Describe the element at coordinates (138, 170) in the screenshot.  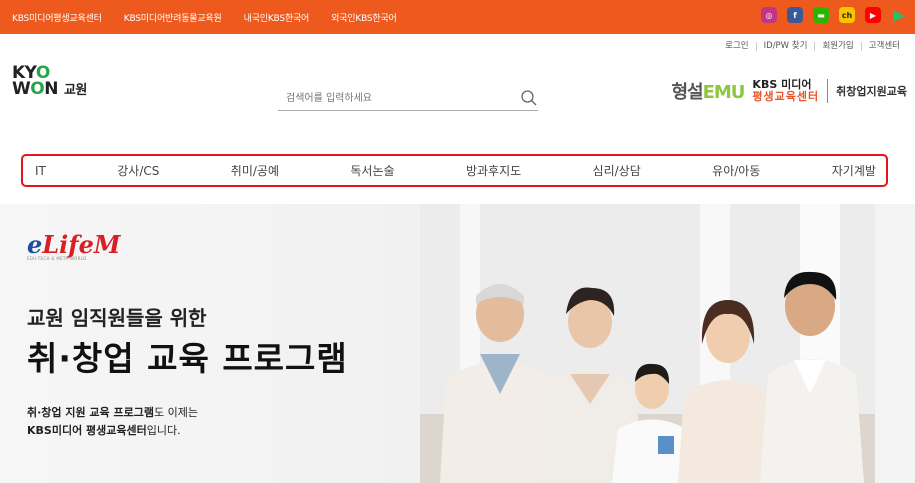
I see `nav-item-instructor-cs: 강사/CS` at that location.